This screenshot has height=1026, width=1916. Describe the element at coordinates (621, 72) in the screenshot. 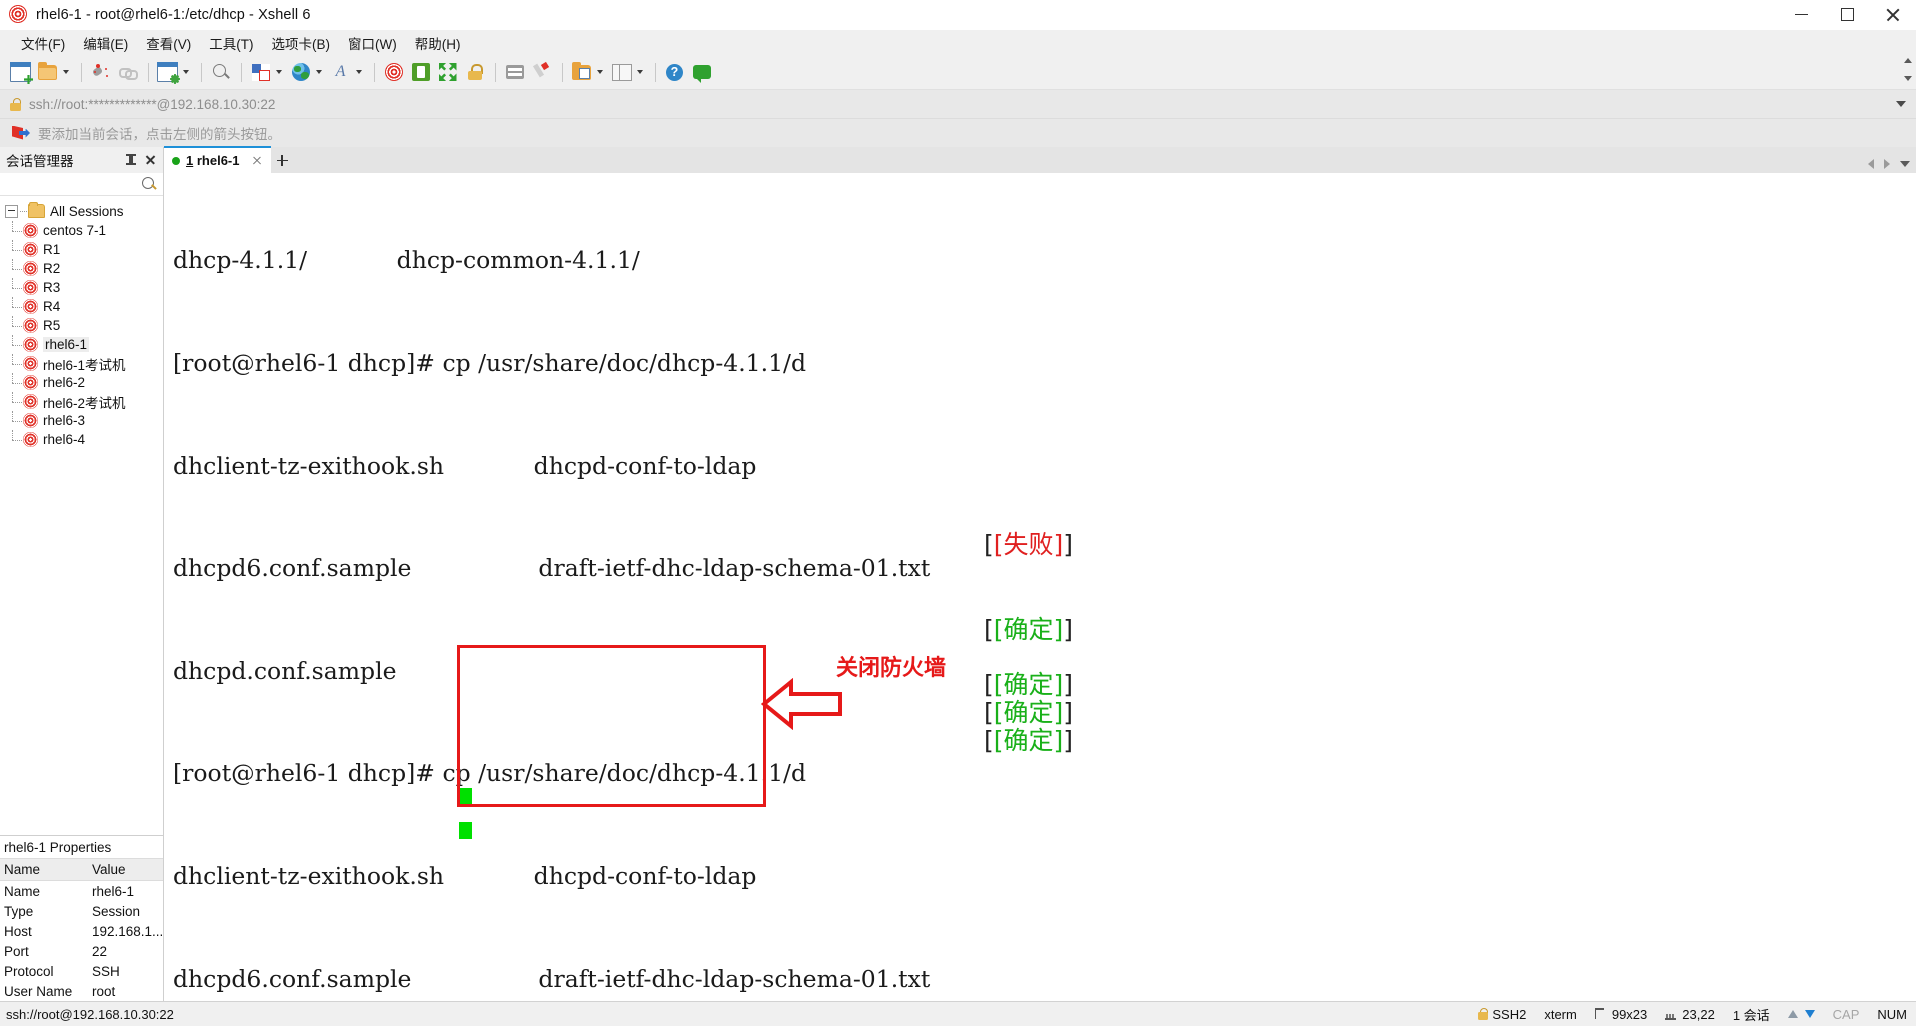

I see `layout-icon` at that location.